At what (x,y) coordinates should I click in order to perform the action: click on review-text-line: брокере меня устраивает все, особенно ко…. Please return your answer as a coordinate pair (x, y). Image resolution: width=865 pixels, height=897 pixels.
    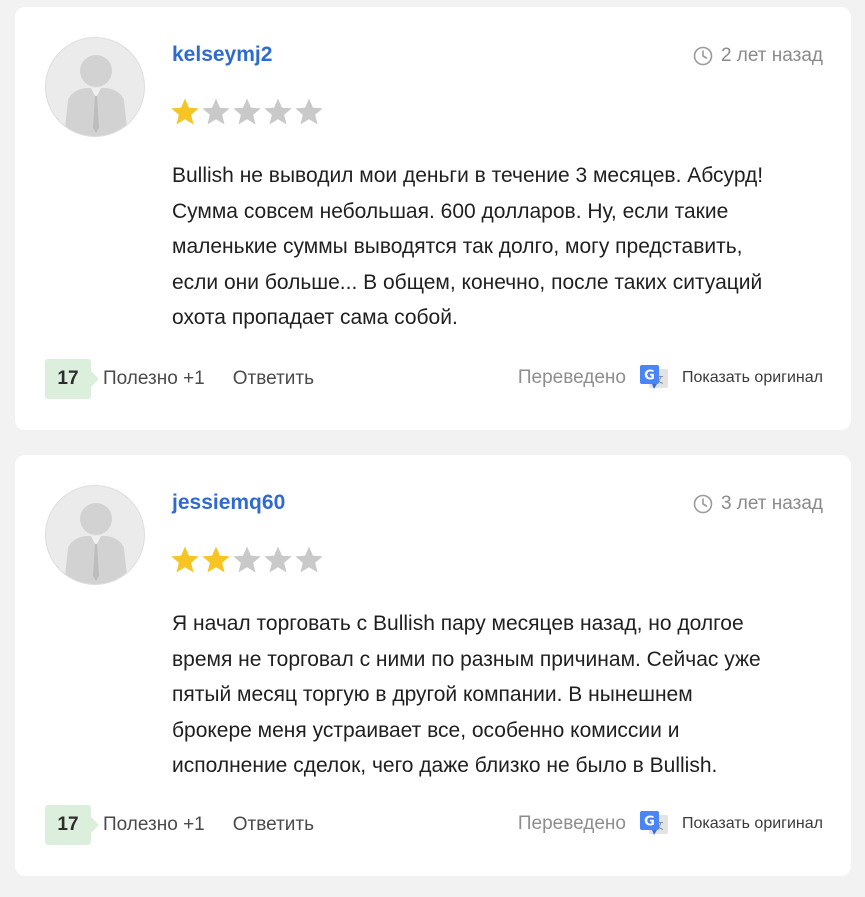
    Looking at the image, I should click on (426, 730).